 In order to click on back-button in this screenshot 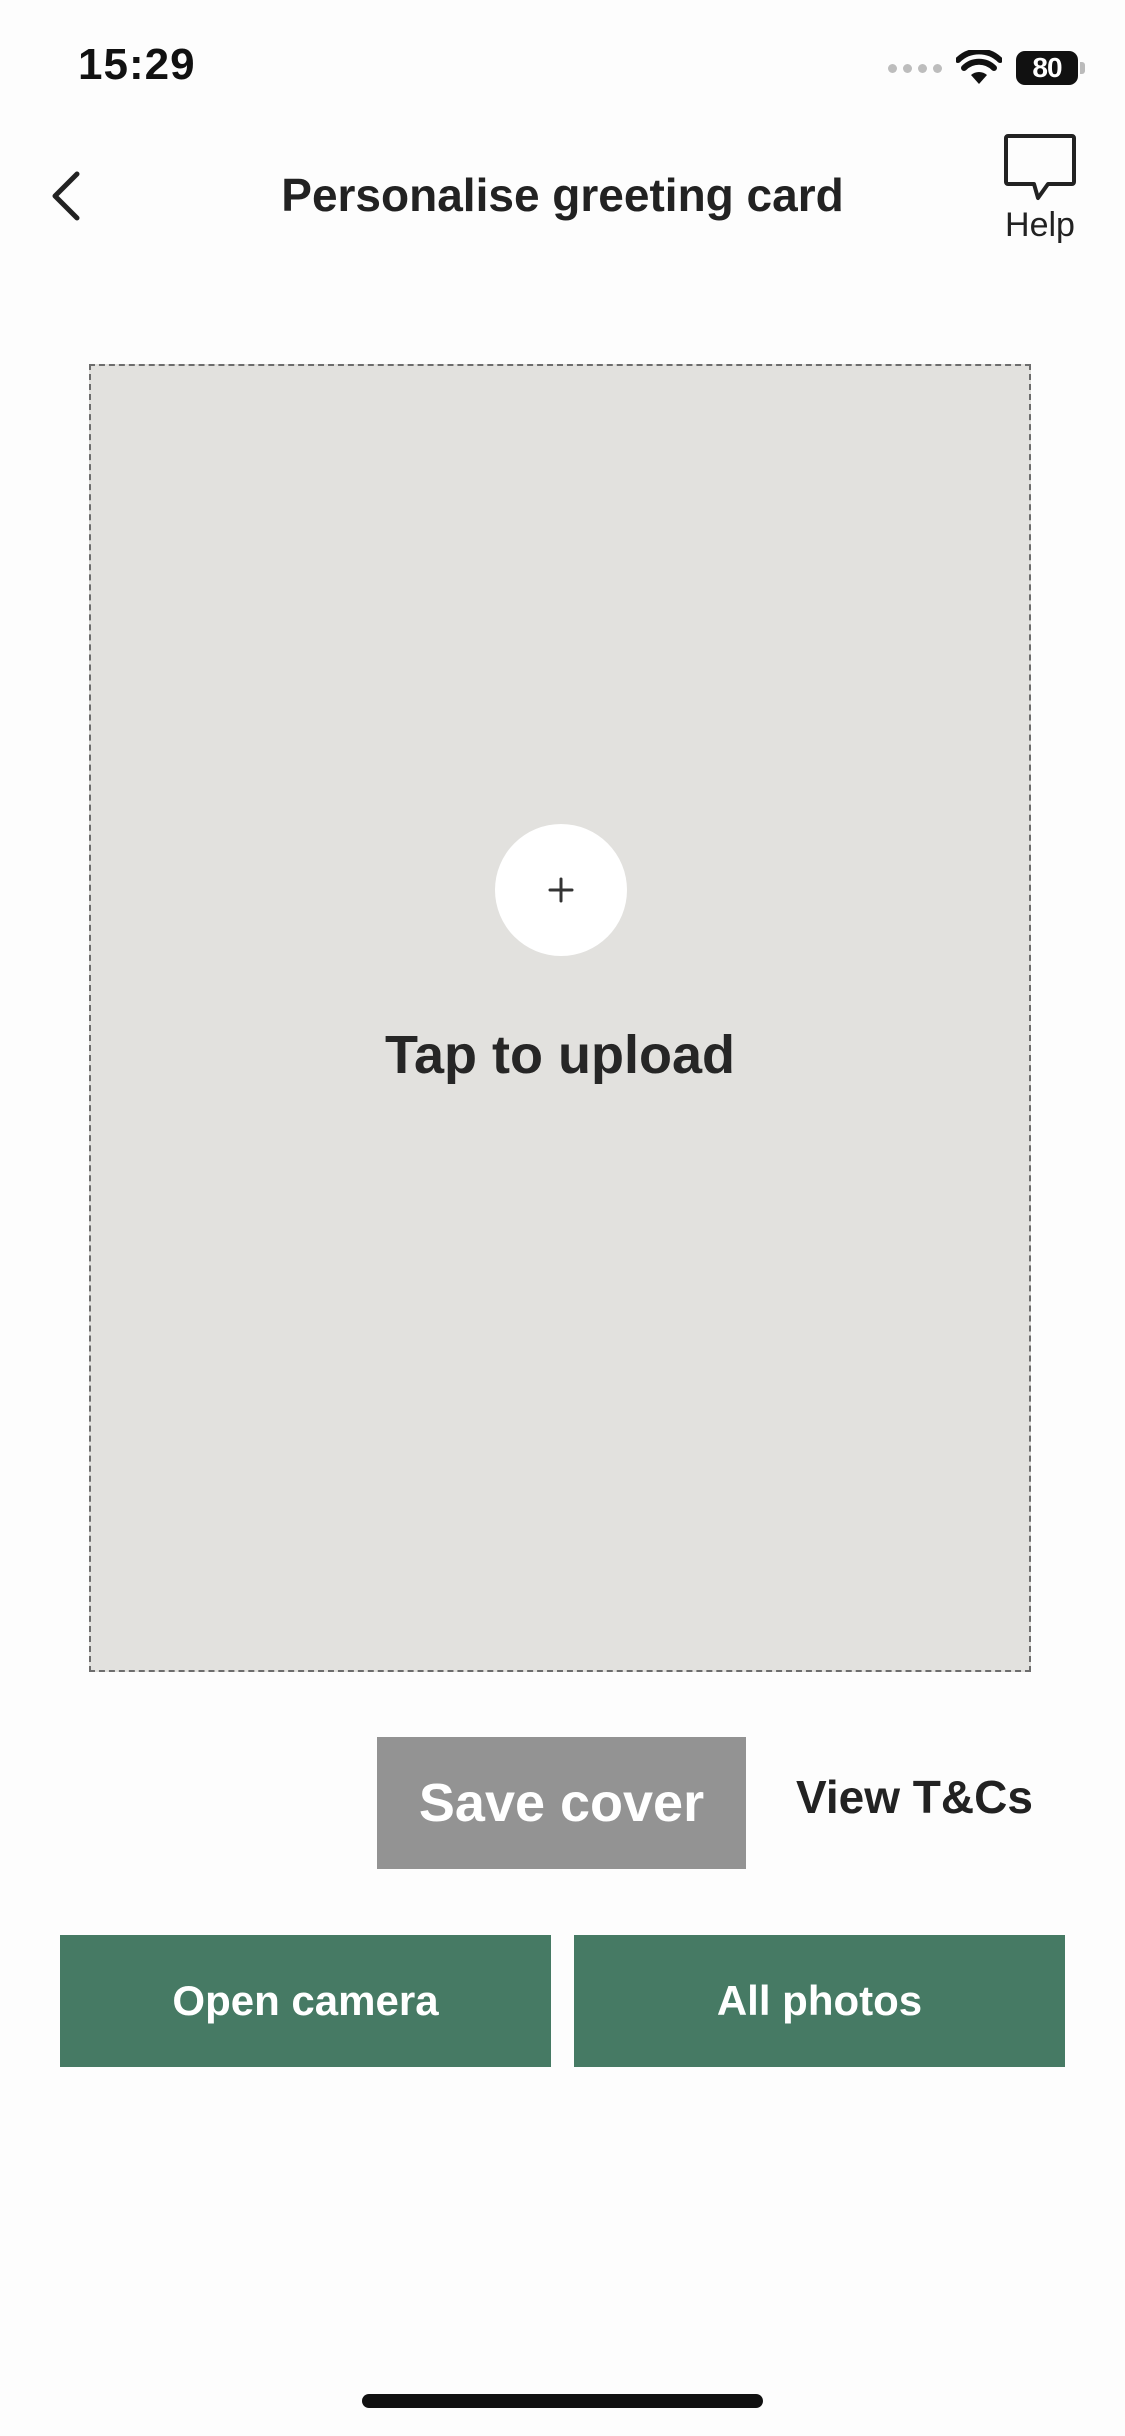, I will do `click(66, 196)`.